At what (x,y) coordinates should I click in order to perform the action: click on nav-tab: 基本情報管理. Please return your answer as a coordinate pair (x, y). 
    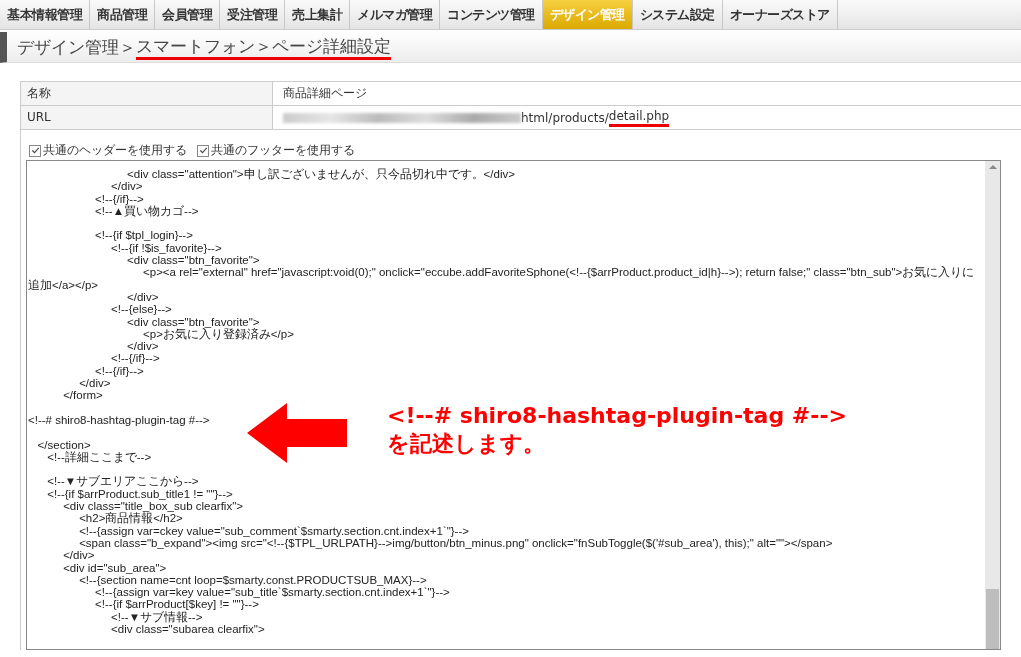
    Looking at the image, I should click on (45, 14).